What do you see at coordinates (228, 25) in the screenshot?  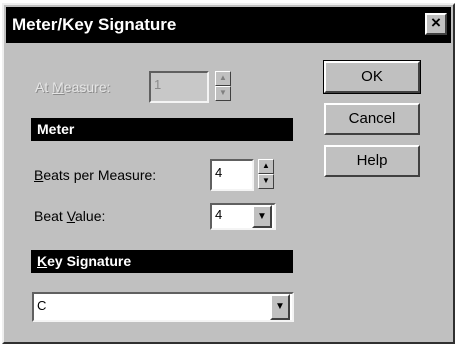 I see `title-bar: Meter/Key Signature ×` at bounding box center [228, 25].